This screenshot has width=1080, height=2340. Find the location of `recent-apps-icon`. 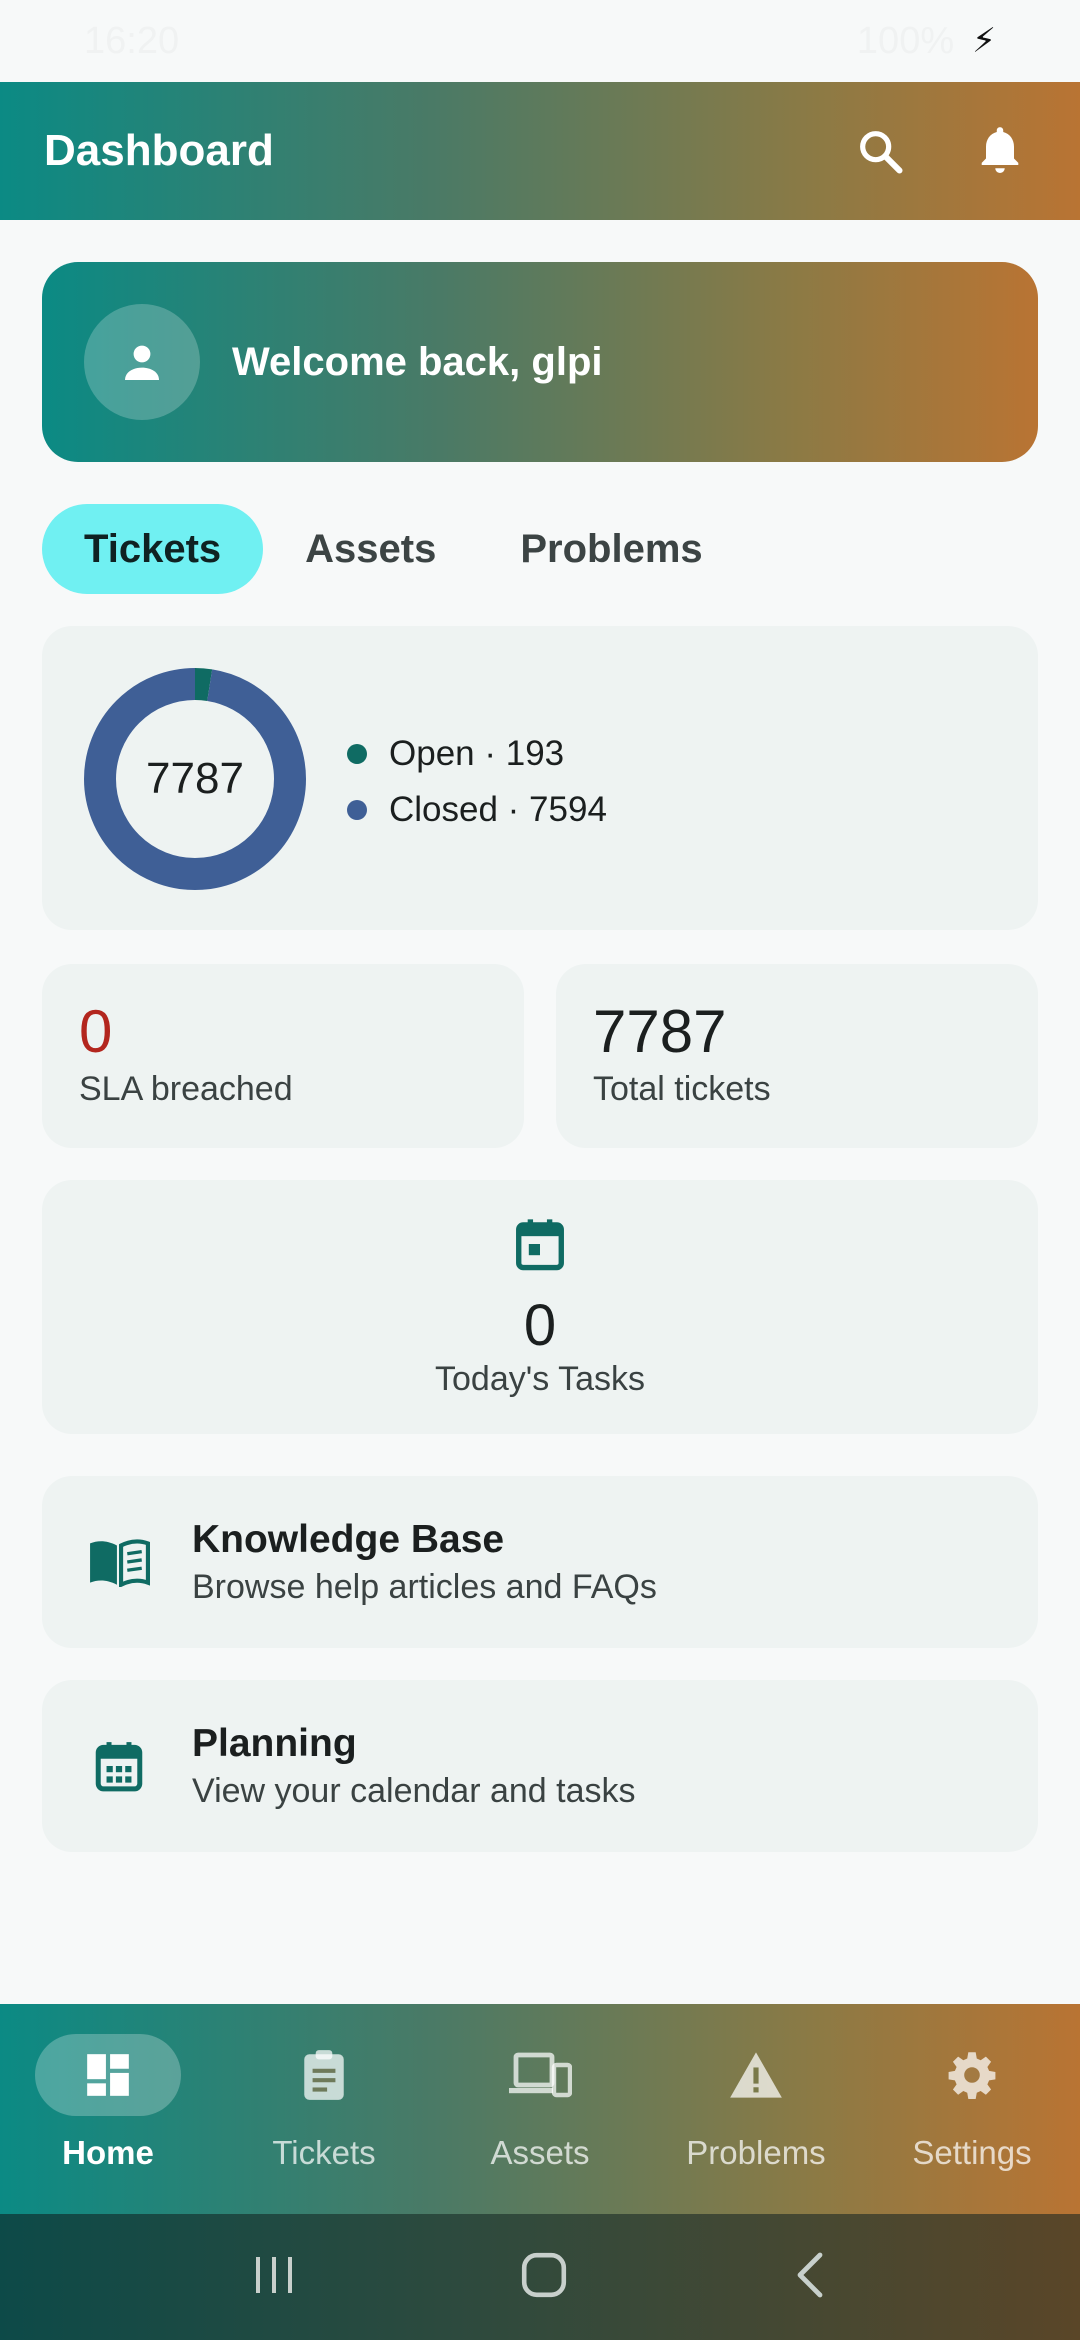

recent-apps-icon is located at coordinates (274, 2277).